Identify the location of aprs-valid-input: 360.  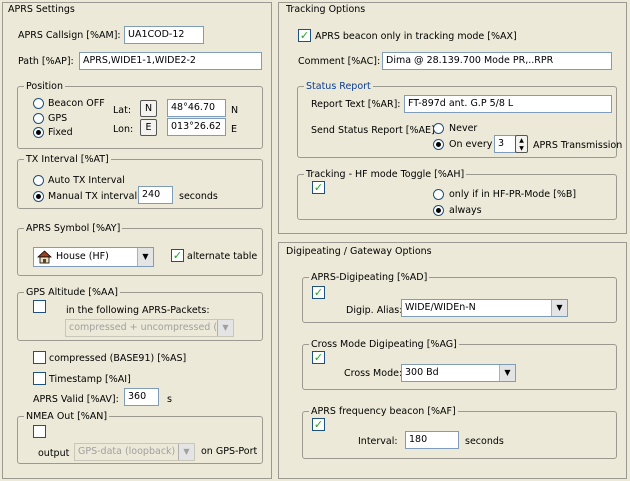
(141, 397).